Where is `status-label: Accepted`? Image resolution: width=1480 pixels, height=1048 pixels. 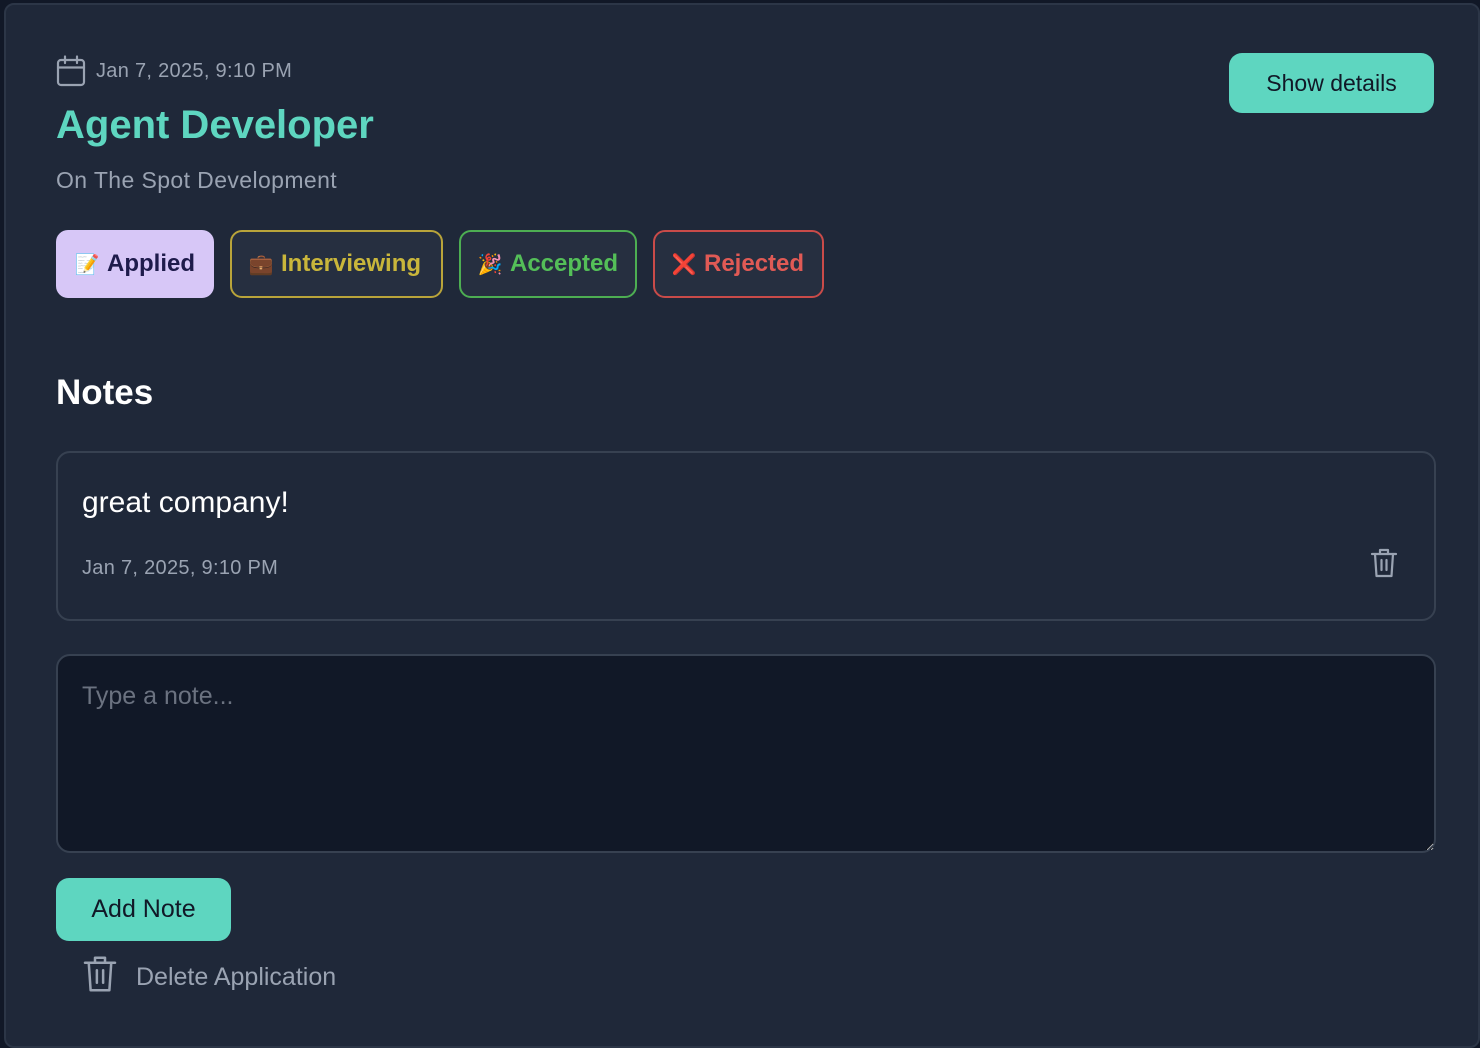
status-label: Accepted is located at coordinates (564, 263).